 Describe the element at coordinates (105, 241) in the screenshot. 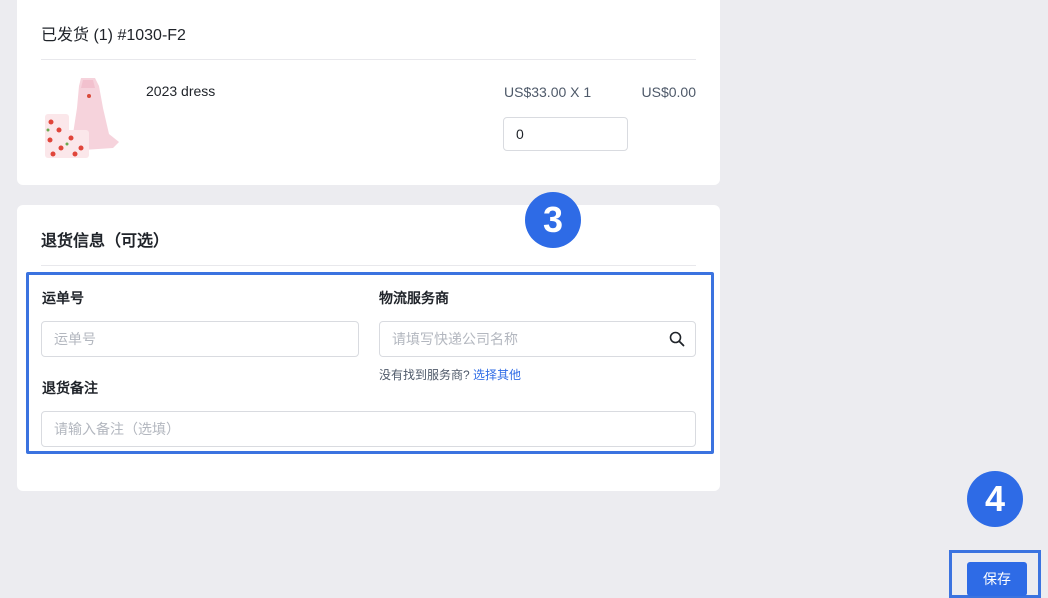

I see `return-info-title: 退货信息（可选）` at that location.